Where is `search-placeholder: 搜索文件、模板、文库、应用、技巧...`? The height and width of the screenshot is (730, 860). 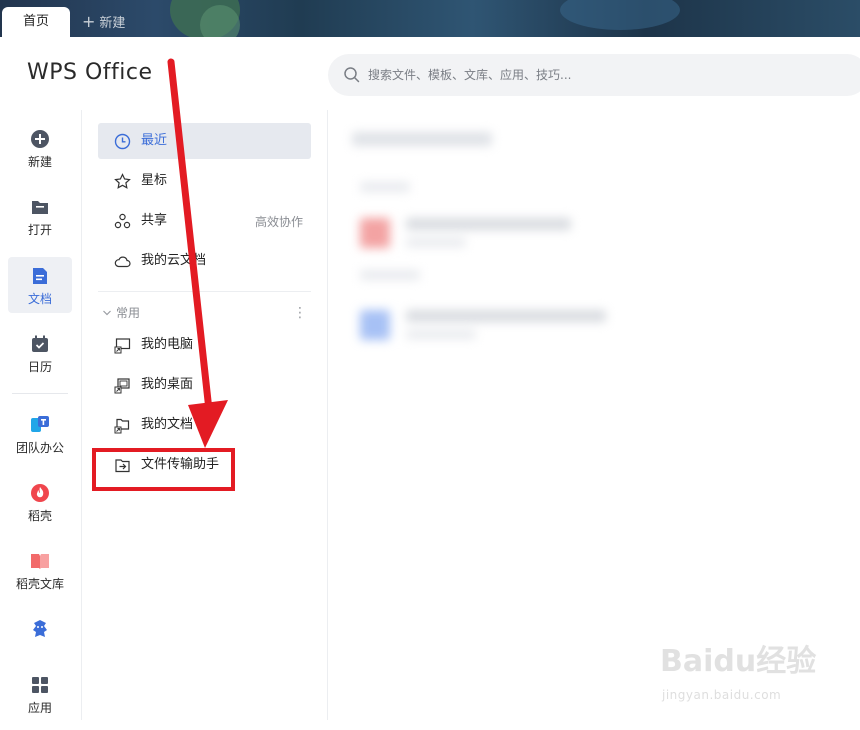 search-placeholder: 搜索文件、模板、文库、应用、技巧... is located at coordinates (470, 75).